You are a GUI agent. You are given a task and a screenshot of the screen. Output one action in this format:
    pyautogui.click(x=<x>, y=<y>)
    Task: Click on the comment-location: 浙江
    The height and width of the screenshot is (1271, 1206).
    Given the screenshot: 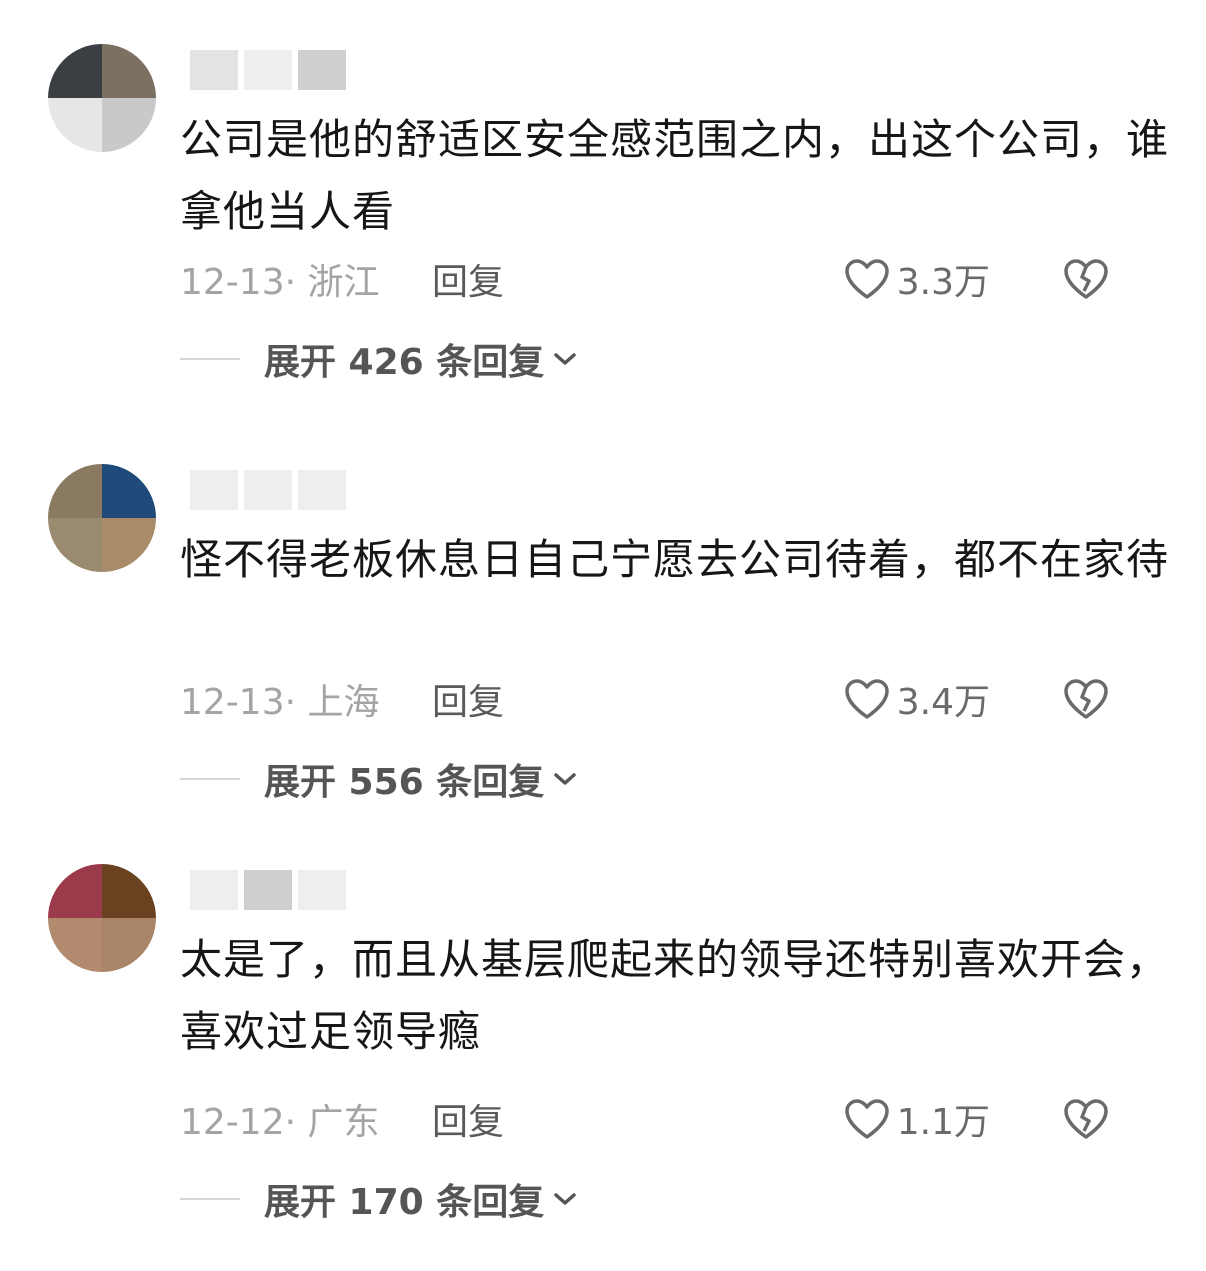 What is the action you would take?
    pyautogui.click(x=343, y=282)
    